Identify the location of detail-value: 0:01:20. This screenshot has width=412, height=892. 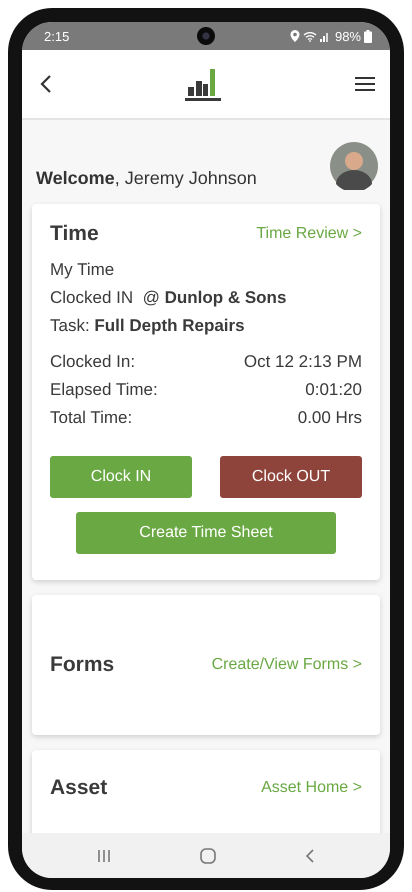
(333, 390).